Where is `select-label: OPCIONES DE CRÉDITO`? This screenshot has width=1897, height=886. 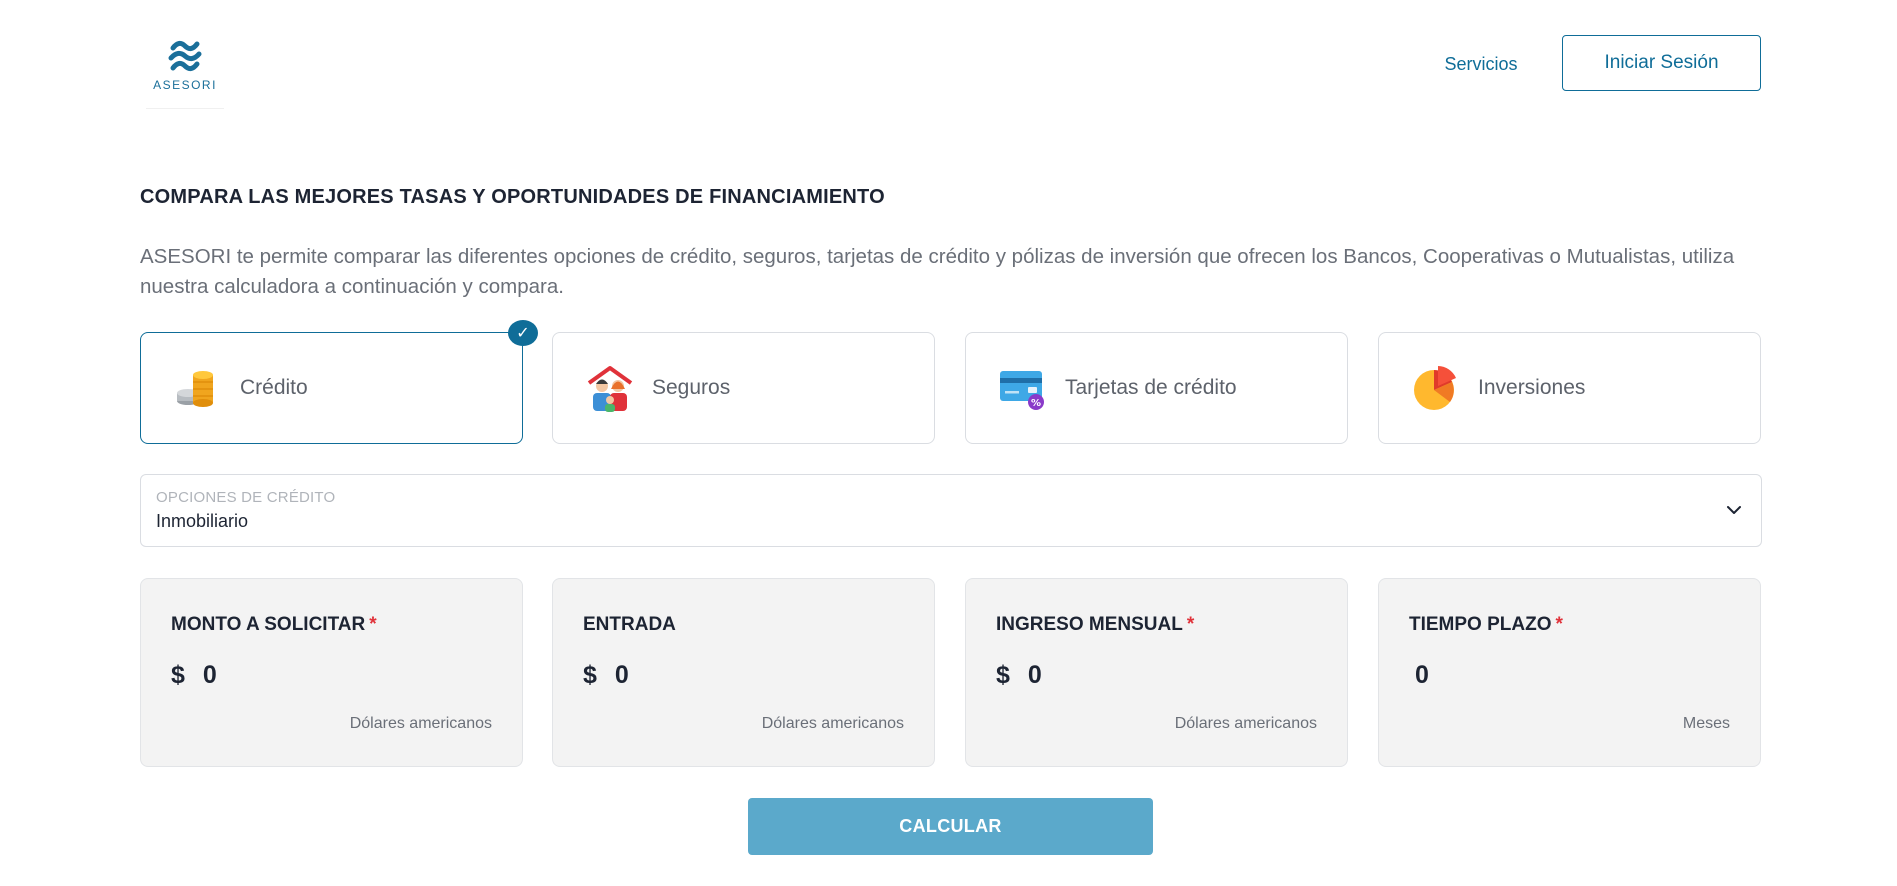 select-label: OPCIONES DE CRÉDITO is located at coordinates (246, 497).